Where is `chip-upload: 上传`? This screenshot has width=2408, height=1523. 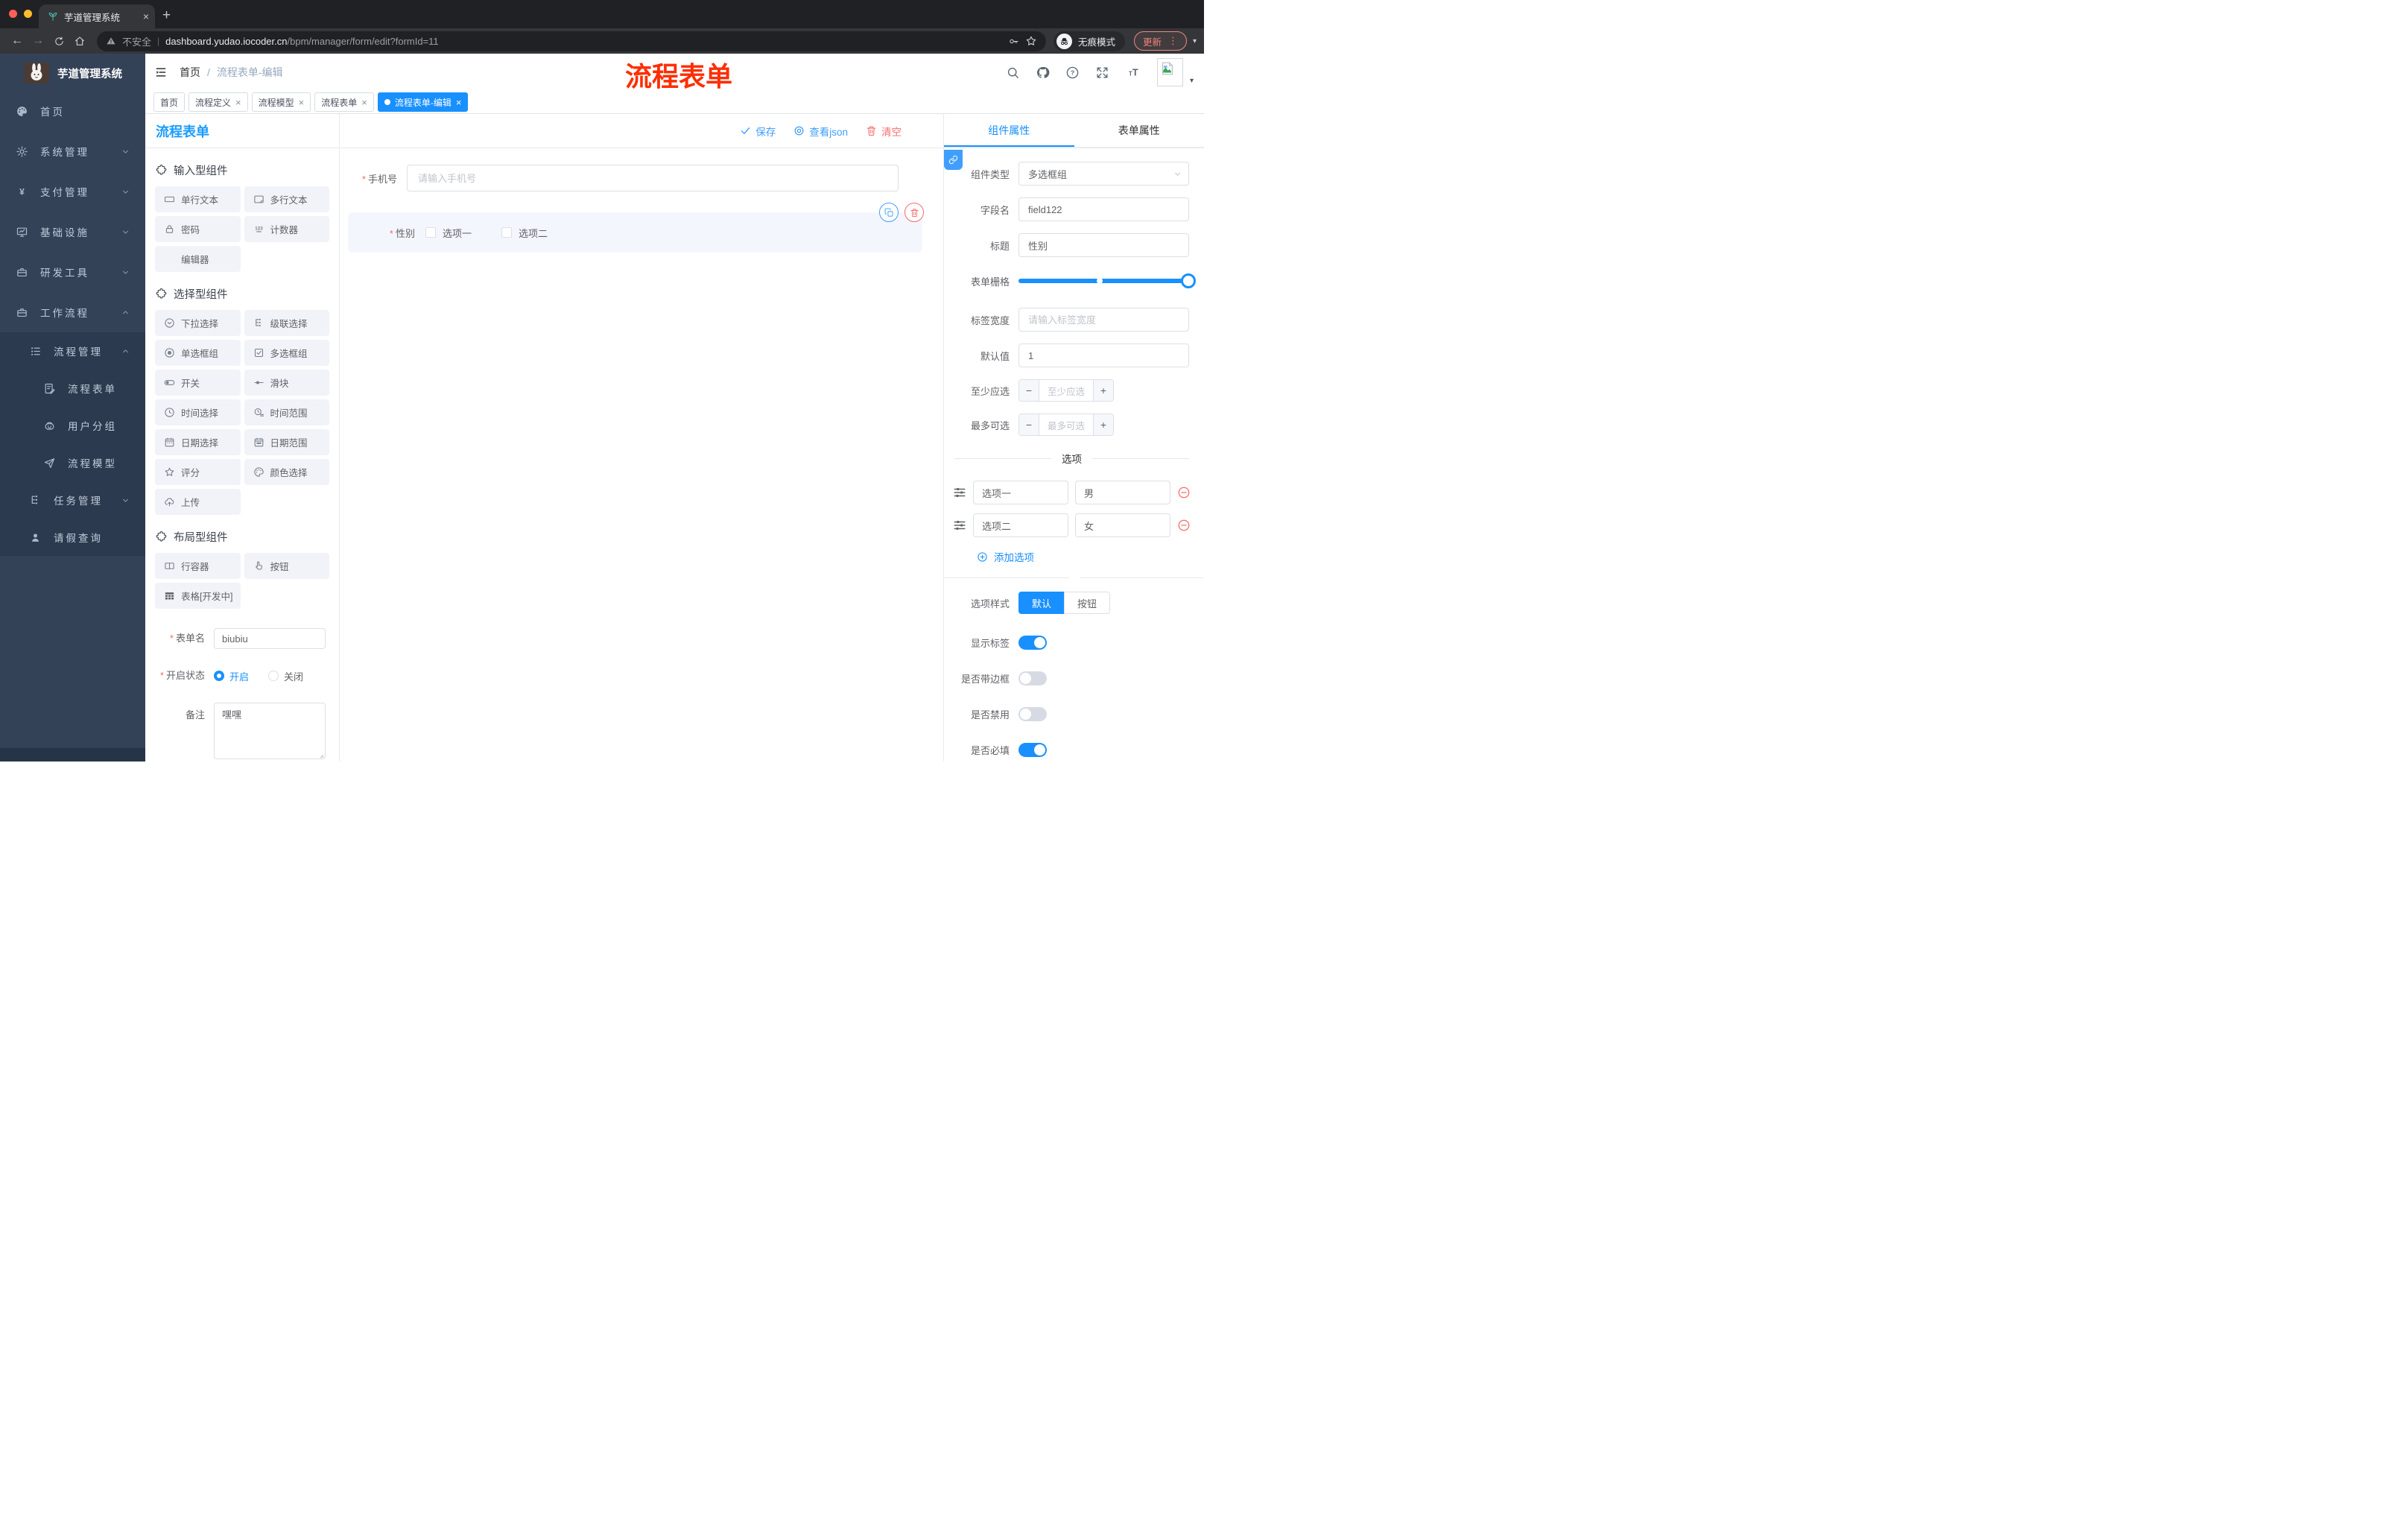 chip-upload: 上传 is located at coordinates (198, 502).